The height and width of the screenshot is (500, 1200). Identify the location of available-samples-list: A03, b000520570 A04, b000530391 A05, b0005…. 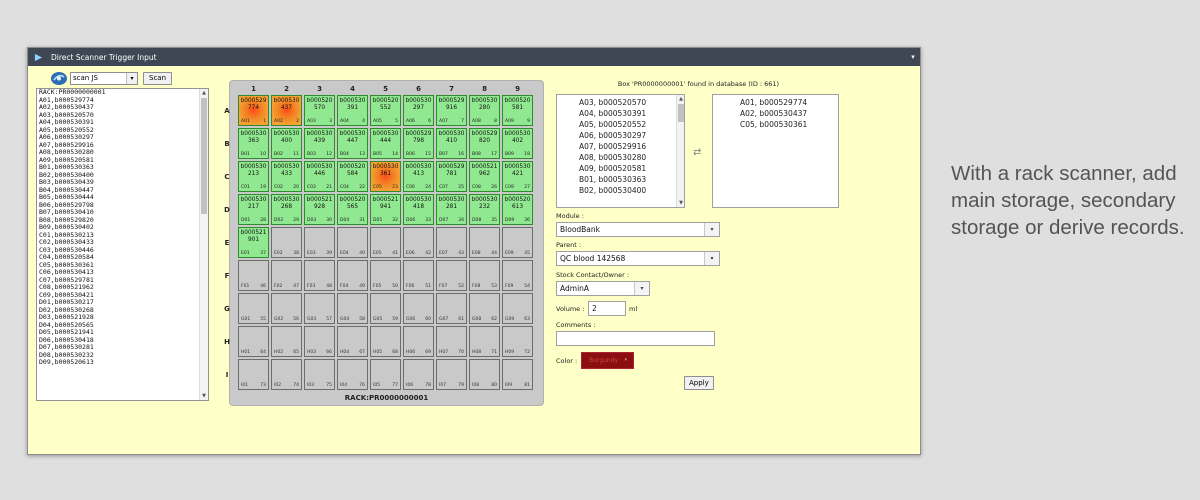
(620, 151).